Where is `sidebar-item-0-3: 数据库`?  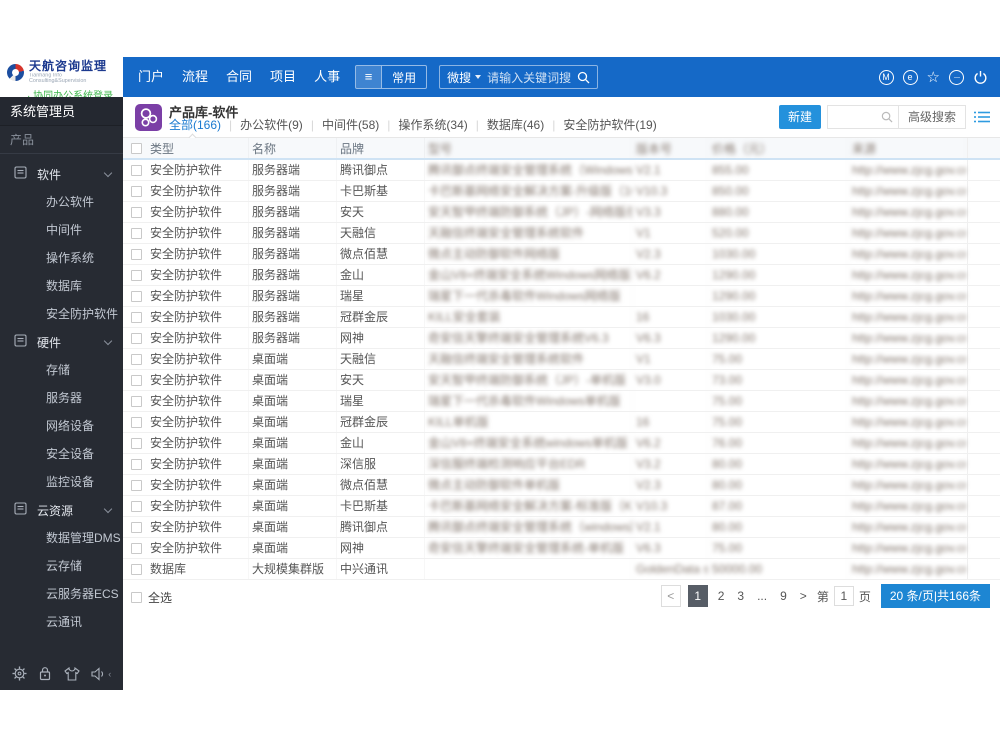 sidebar-item-0-3: 数据库 is located at coordinates (61, 286).